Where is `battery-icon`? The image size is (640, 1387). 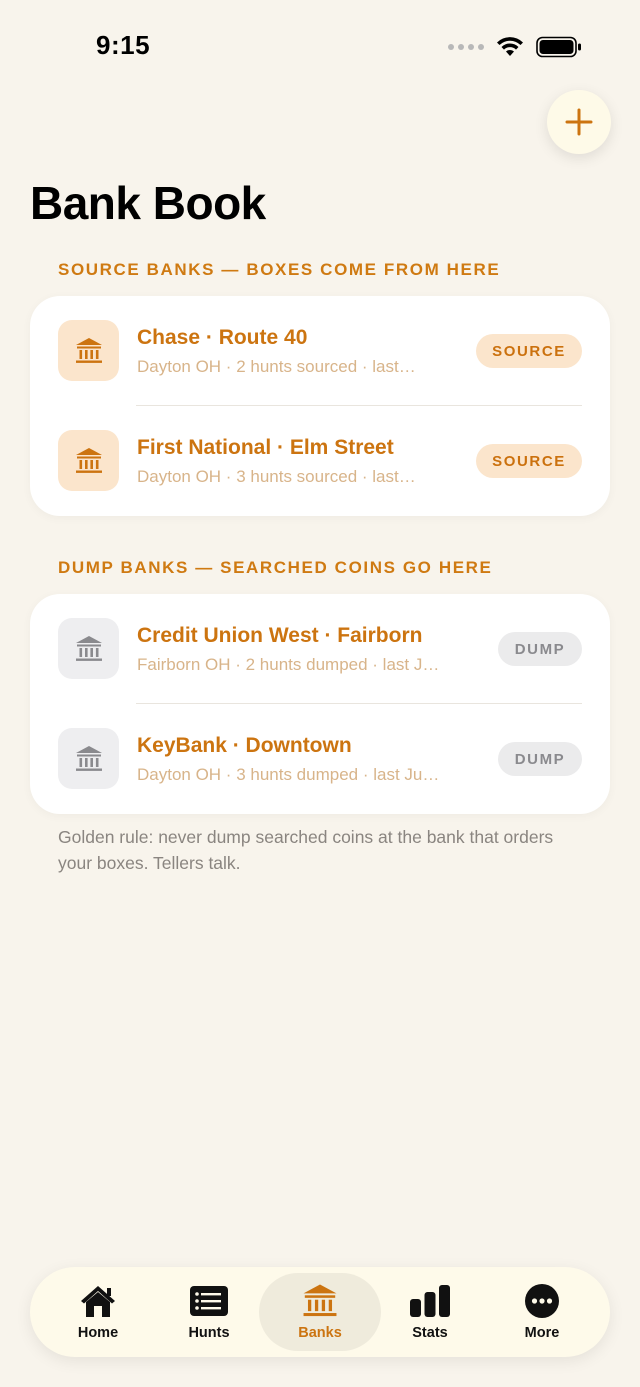
battery-icon is located at coordinates (558, 47).